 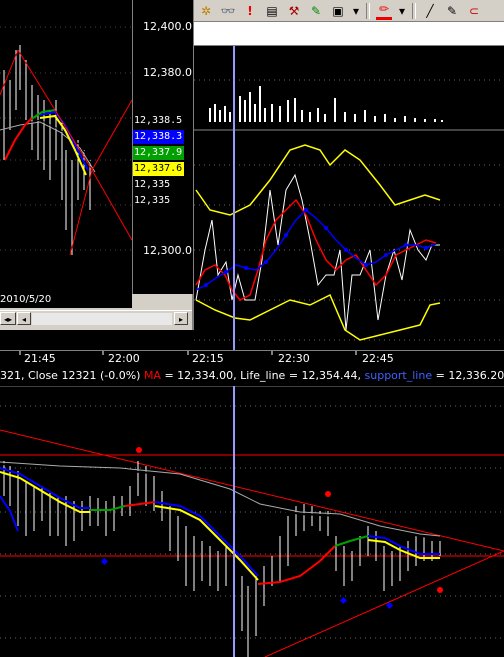 What do you see at coordinates (167, 72) in the screenshot?
I see `axis-label: 12,380.0` at bounding box center [167, 72].